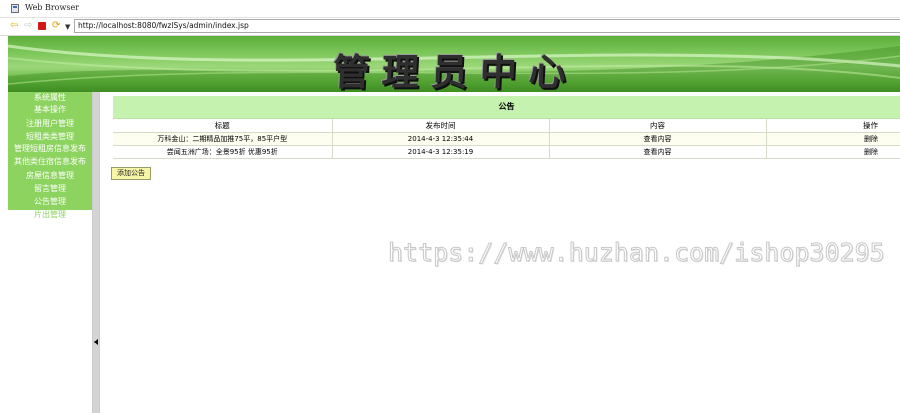  What do you see at coordinates (50, 97) in the screenshot?
I see `sidebar-item-system: 系统属性` at bounding box center [50, 97].